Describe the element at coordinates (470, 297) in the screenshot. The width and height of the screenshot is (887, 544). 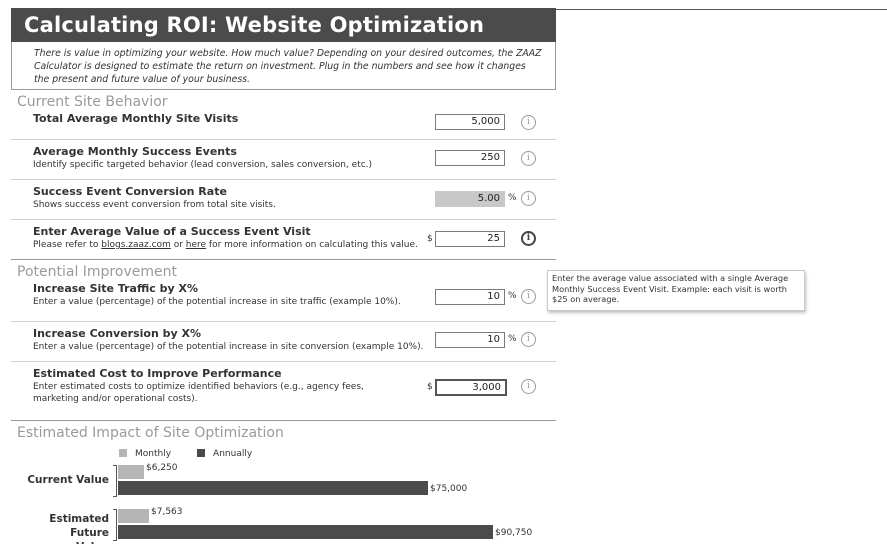
I see `traffic-increase-input: 10` at that location.